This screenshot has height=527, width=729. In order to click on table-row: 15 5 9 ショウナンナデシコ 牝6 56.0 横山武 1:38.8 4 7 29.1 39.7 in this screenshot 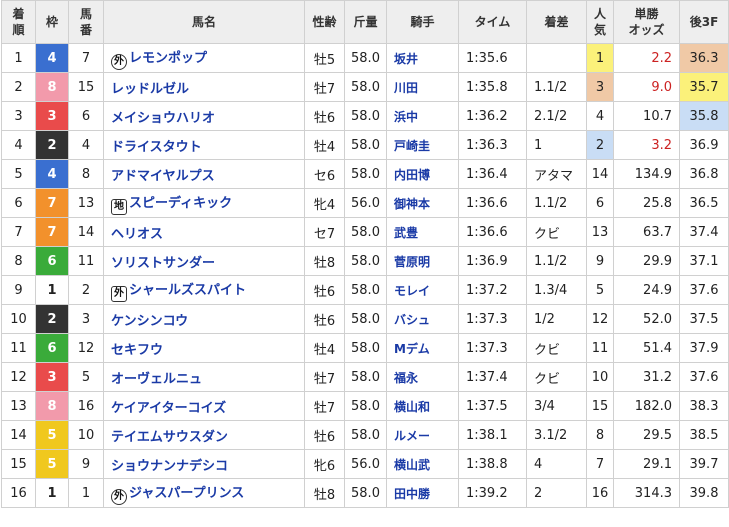, I will do `click(365, 464)`.